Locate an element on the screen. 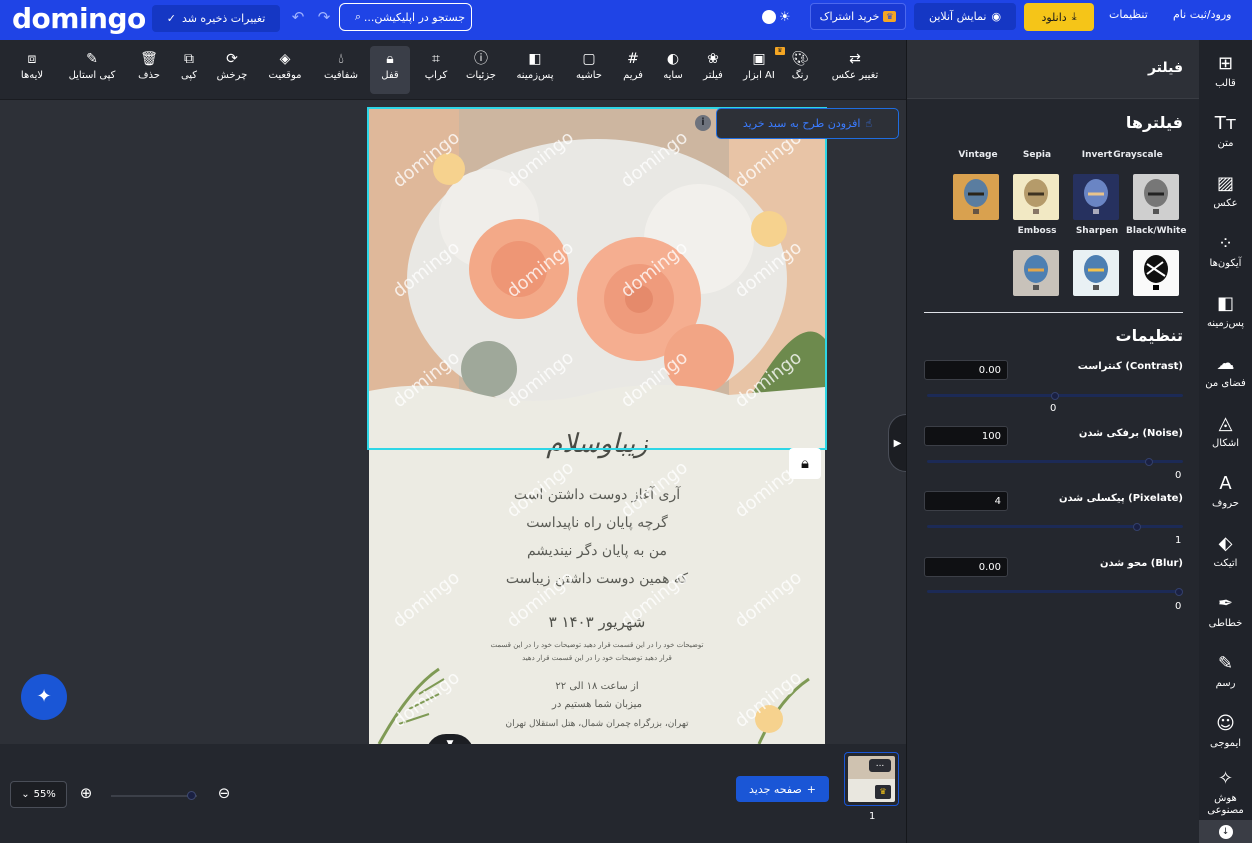  online-preview-button: نمایش آنلاین ◉ is located at coordinates (965, 16).